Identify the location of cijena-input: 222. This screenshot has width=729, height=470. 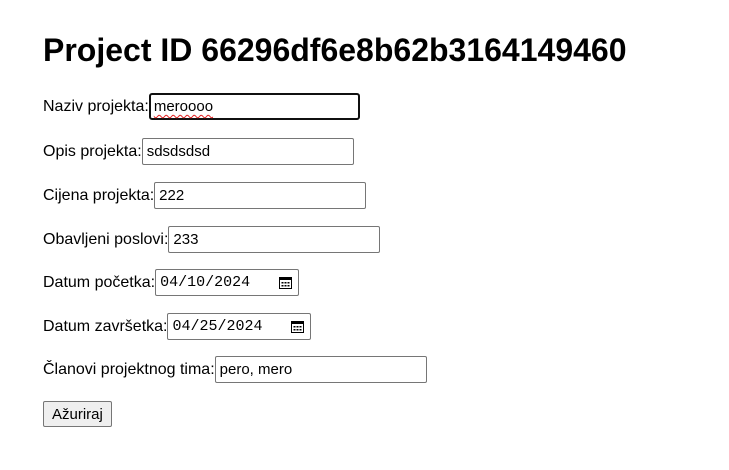
(260, 195).